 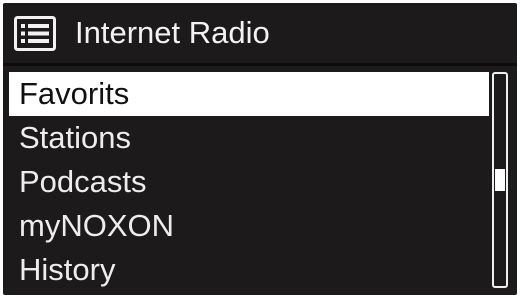 I want to click on scrollbar, so click(x=500, y=180).